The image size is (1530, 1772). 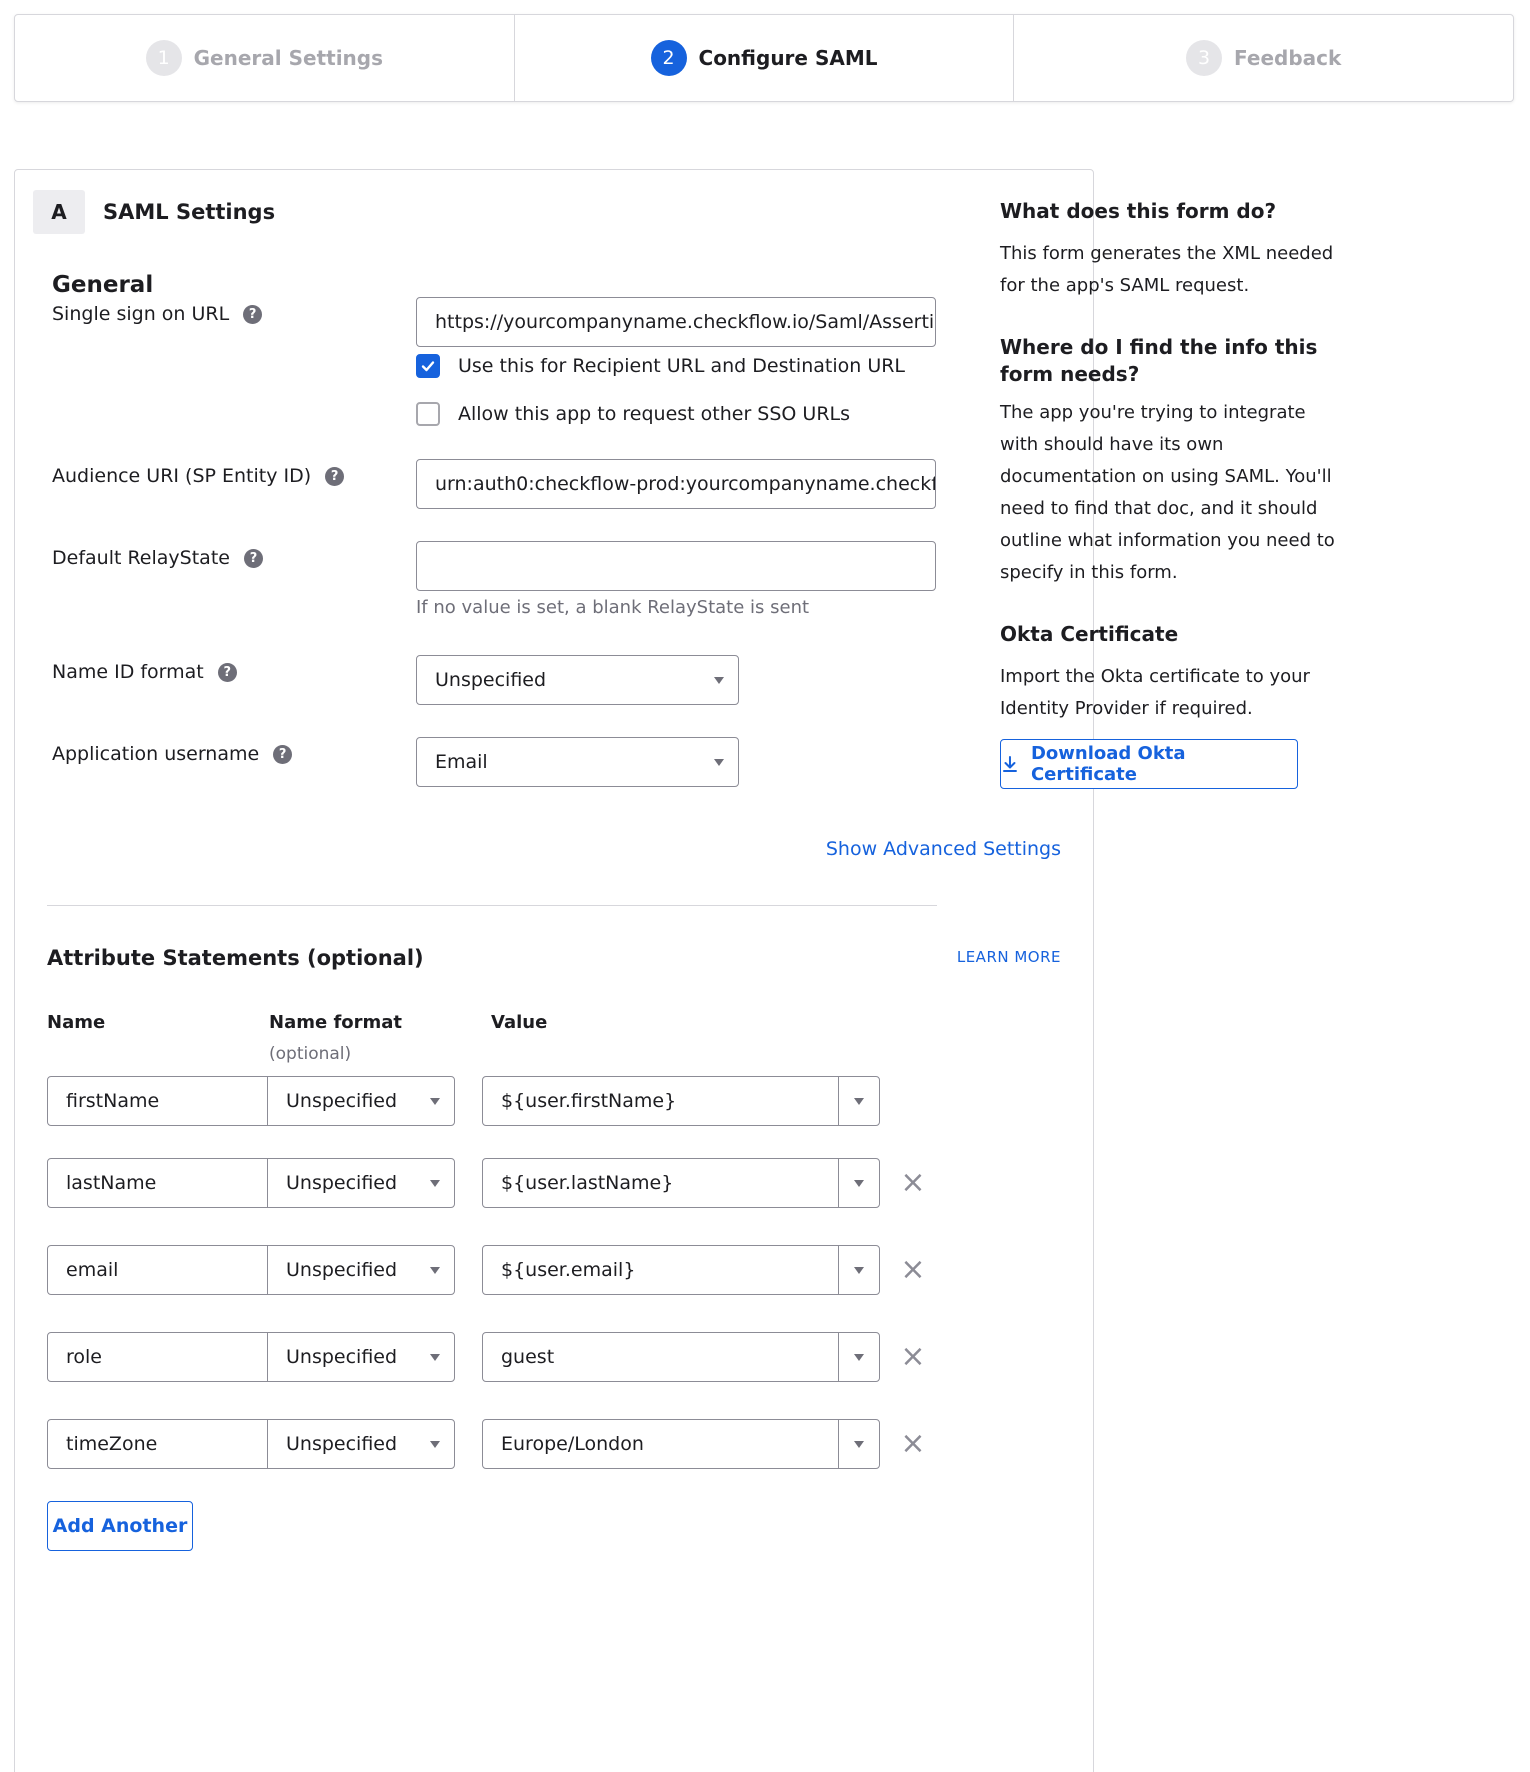 I want to click on panel-header: A SAML Settings, so click(x=154, y=212).